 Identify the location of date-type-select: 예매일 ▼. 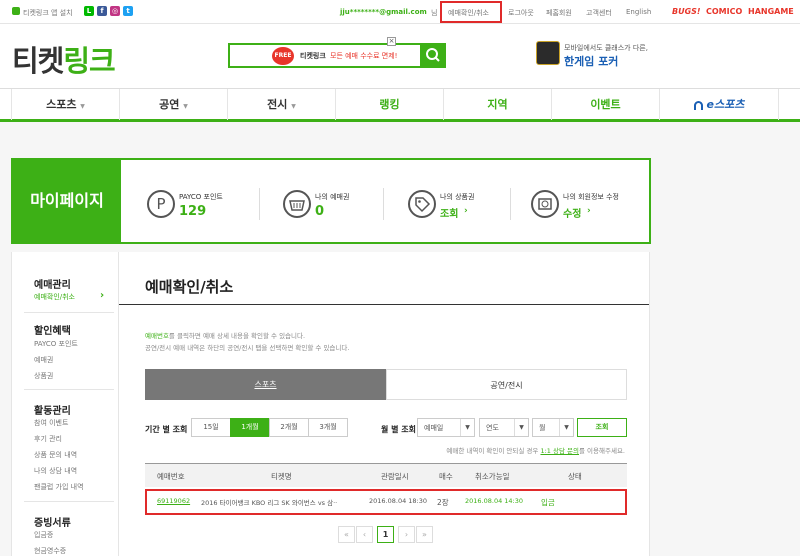
(446, 427).